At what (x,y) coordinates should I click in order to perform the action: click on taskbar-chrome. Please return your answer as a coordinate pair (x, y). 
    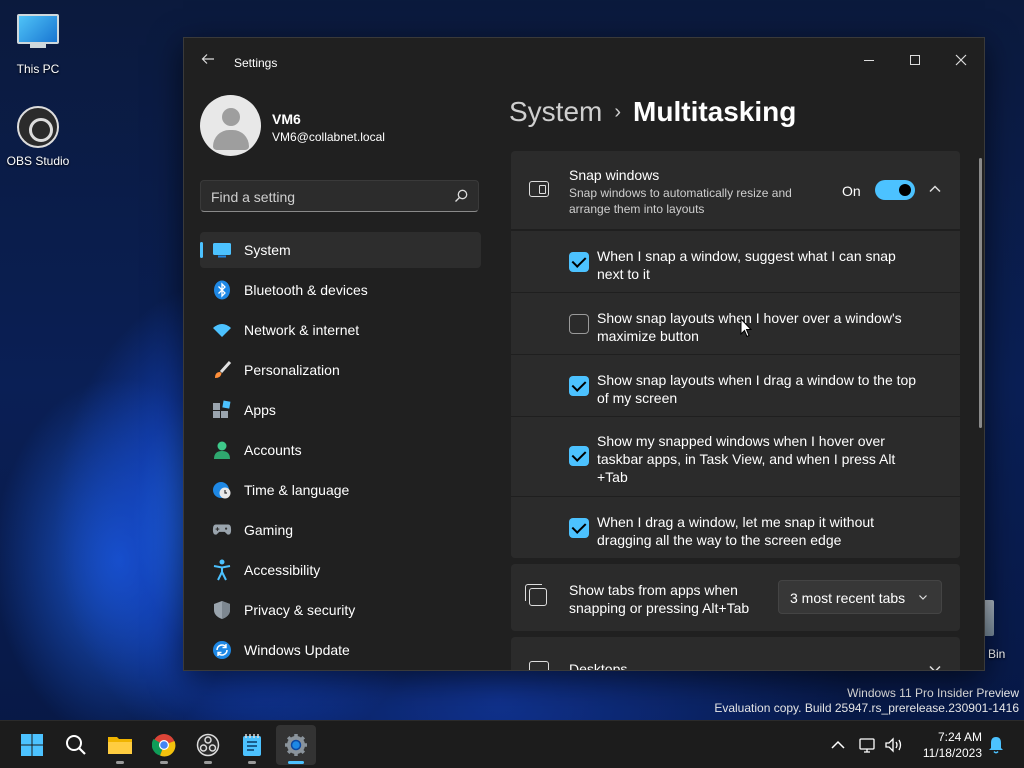
    Looking at the image, I should click on (164, 745).